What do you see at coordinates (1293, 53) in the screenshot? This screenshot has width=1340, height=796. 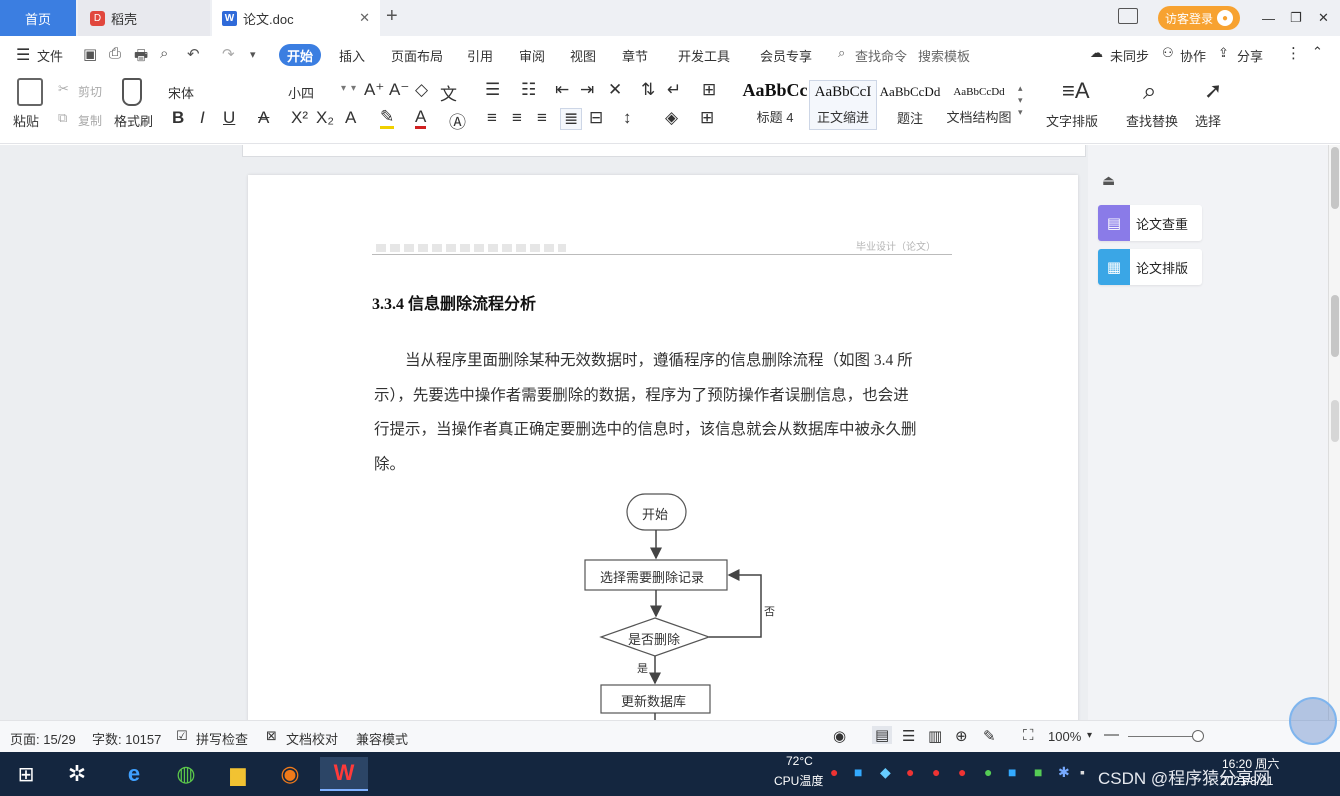 I see `more-options-icon: ⋮` at bounding box center [1293, 53].